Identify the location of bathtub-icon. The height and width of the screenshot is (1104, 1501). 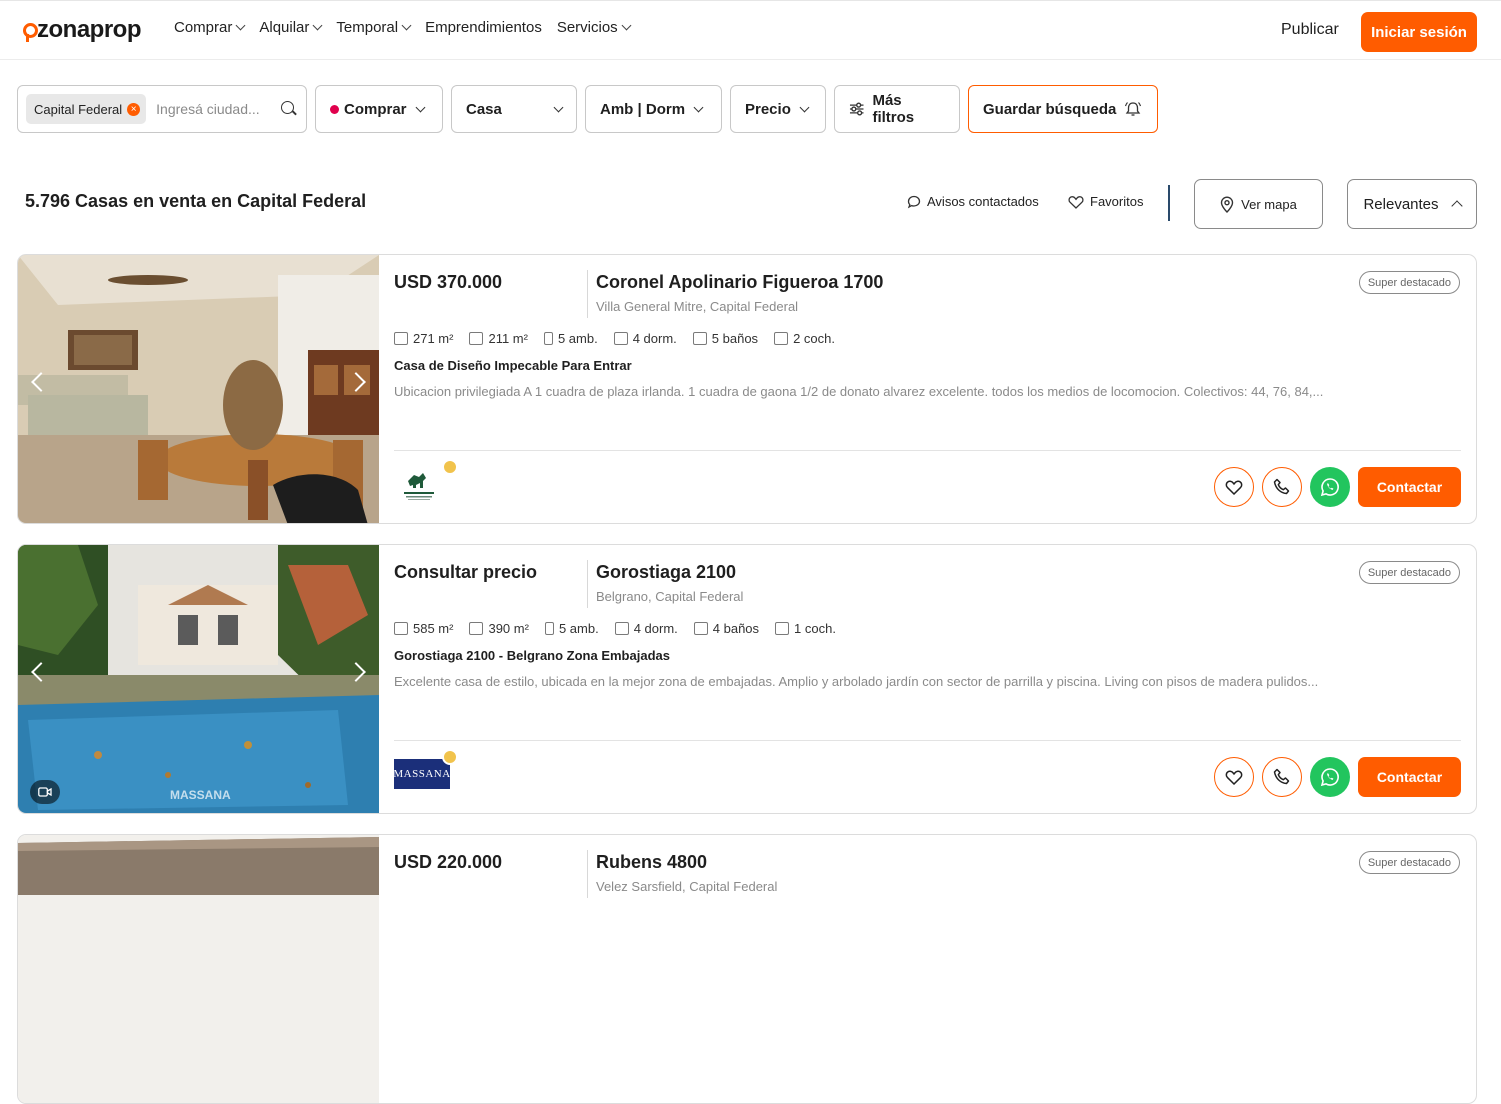
(699, 338).